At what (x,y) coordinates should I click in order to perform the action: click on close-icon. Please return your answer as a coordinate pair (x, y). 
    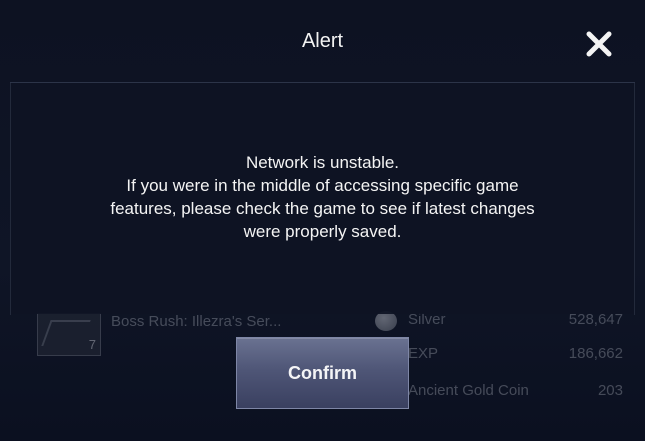
    Looking at the image, I should click on (599, 44).